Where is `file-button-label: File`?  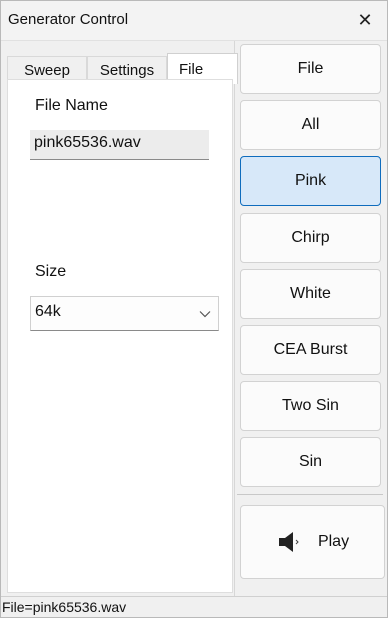
file-button-label: File is located at coordinates (310, 68).